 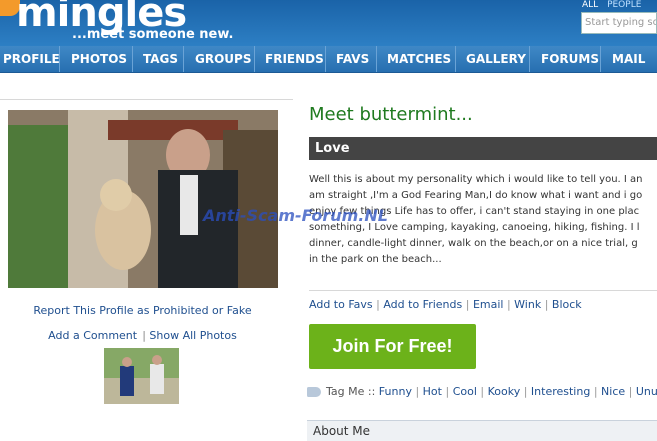 What do you see at coordinates (488, 304) in the screenshot?
I see `email-link: Email` at bounding box center [488, 304].